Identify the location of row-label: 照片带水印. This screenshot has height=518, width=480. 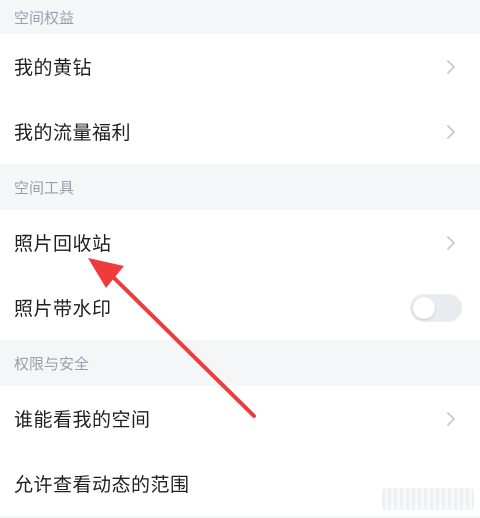
(63, 309).